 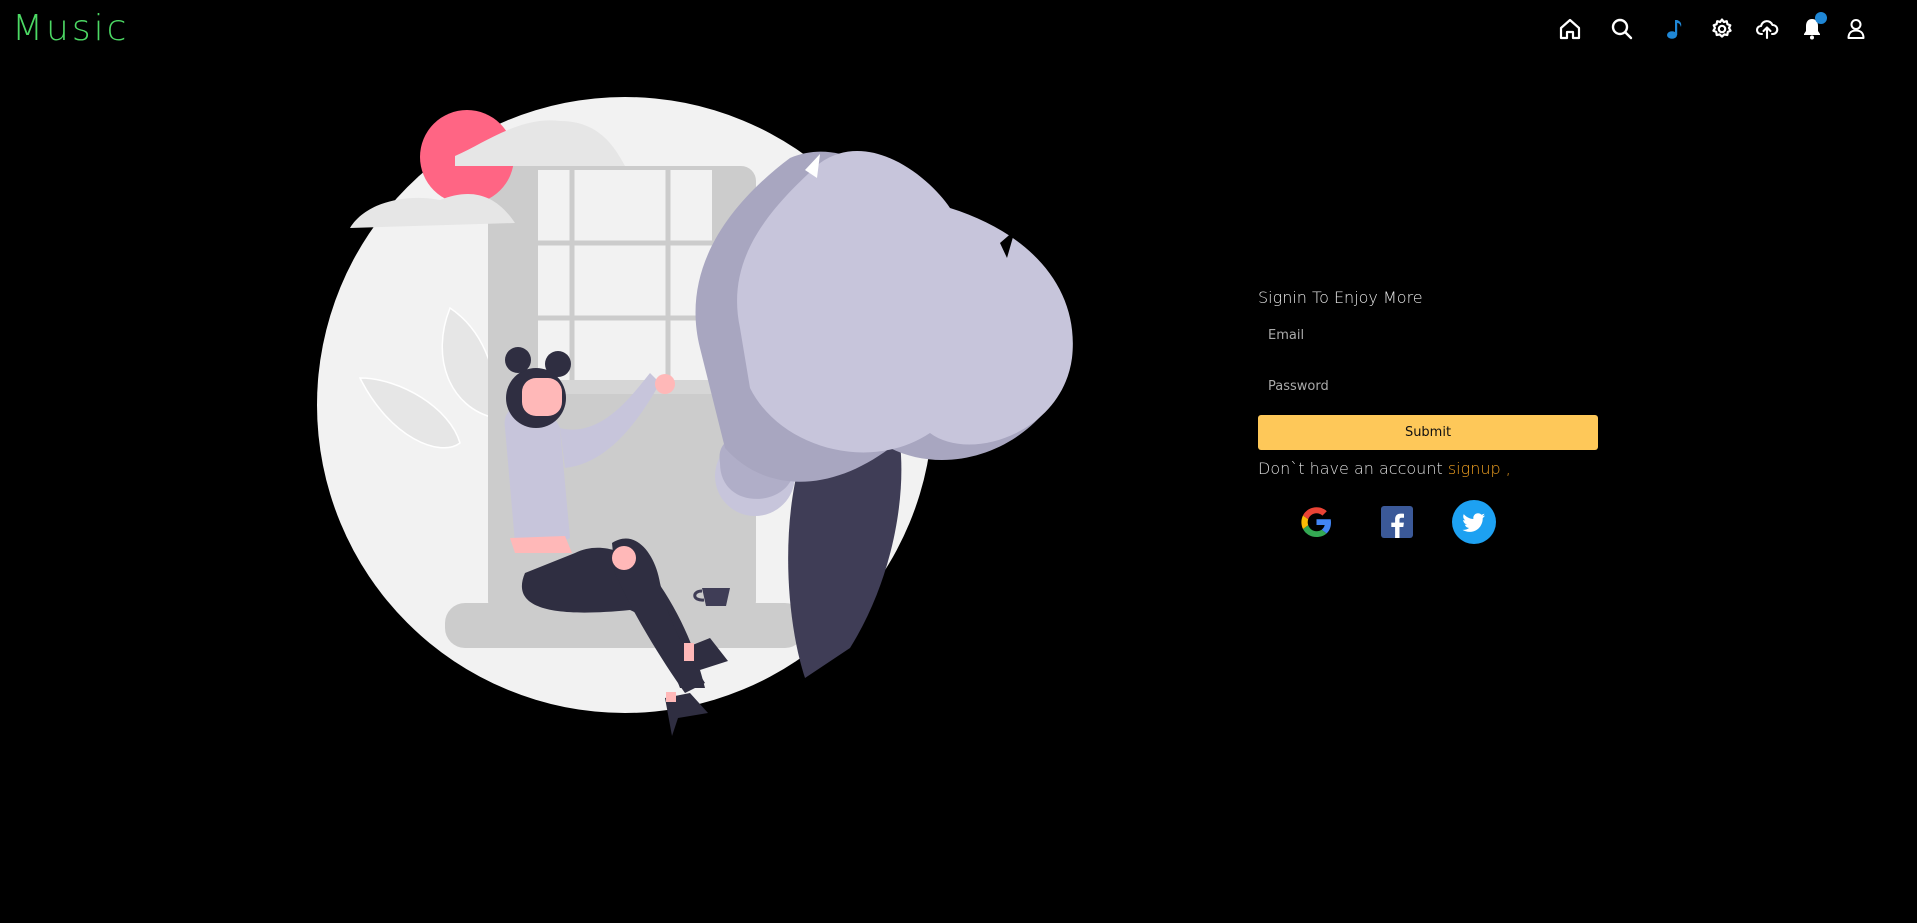 I want to click on facebook-login-button, so click(x=1397, y=522).